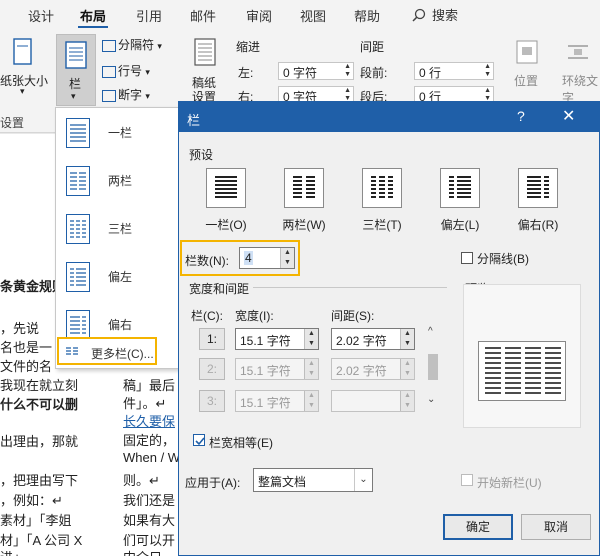  What do you see at coordinates (226, 188) in the screenshot?
I see `preset-one-icon` at bounding box center [226, 188].